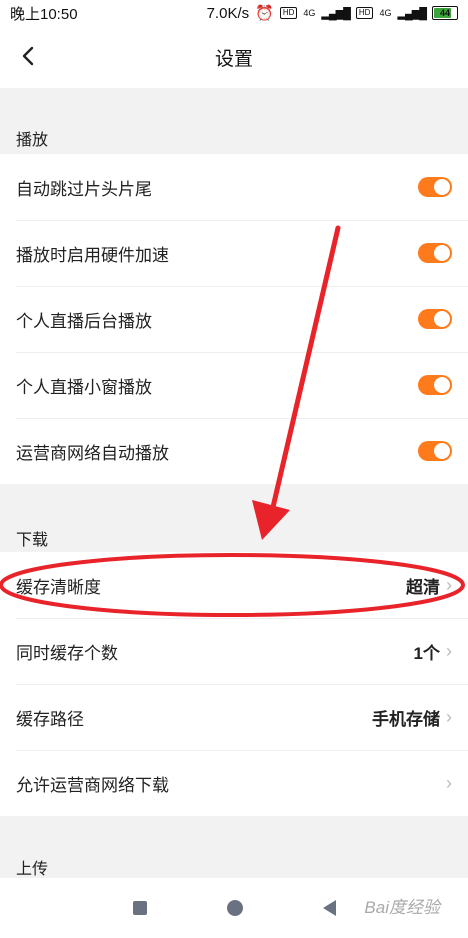  I want to click on header-bar: 设置, so click(234, 57).